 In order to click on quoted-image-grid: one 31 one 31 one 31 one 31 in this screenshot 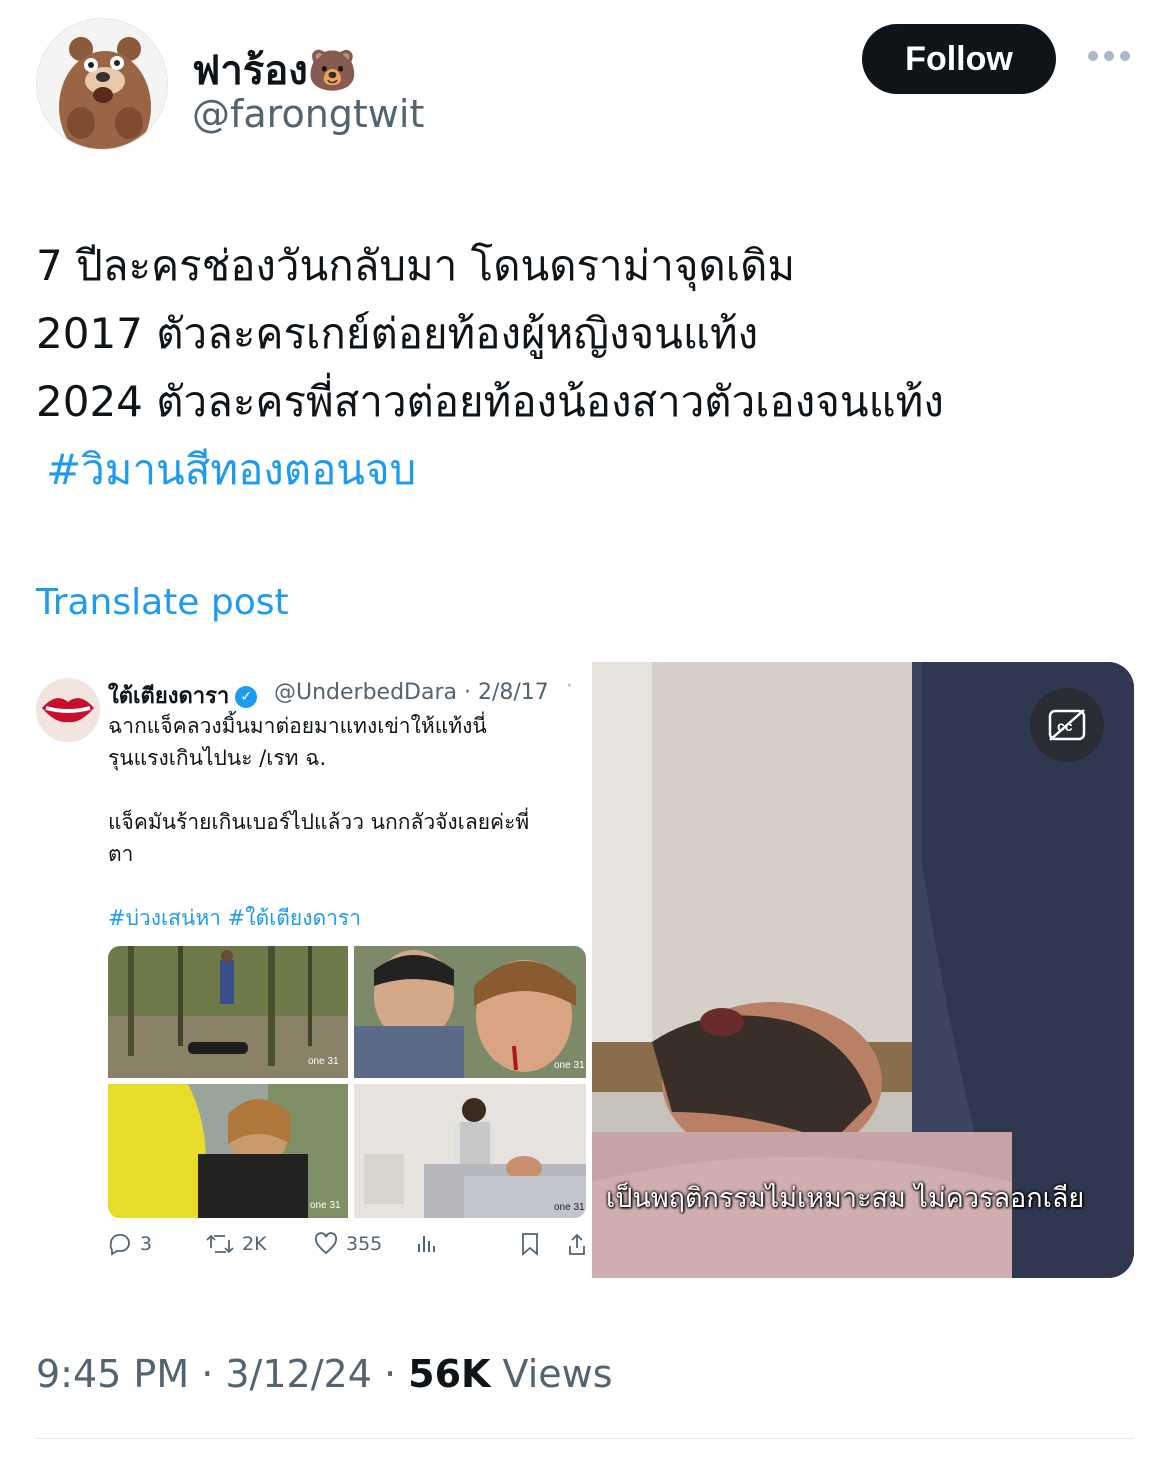, I will do `click(347, 1082)`.